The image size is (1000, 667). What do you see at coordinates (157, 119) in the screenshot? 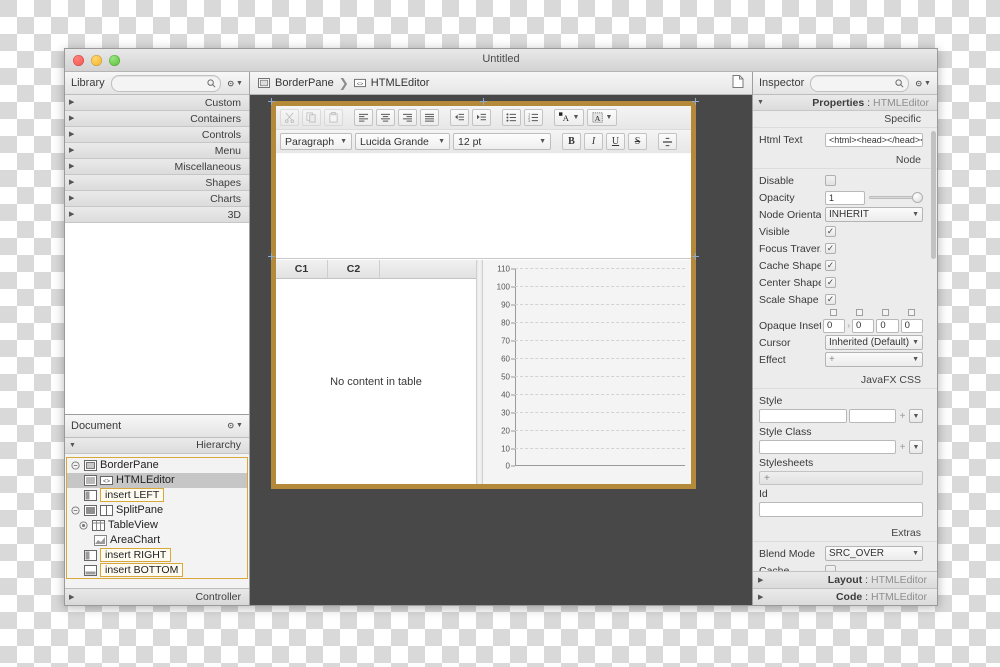
I see `library-section-containers: ▶ Containers` at bounding box center [157, 119].